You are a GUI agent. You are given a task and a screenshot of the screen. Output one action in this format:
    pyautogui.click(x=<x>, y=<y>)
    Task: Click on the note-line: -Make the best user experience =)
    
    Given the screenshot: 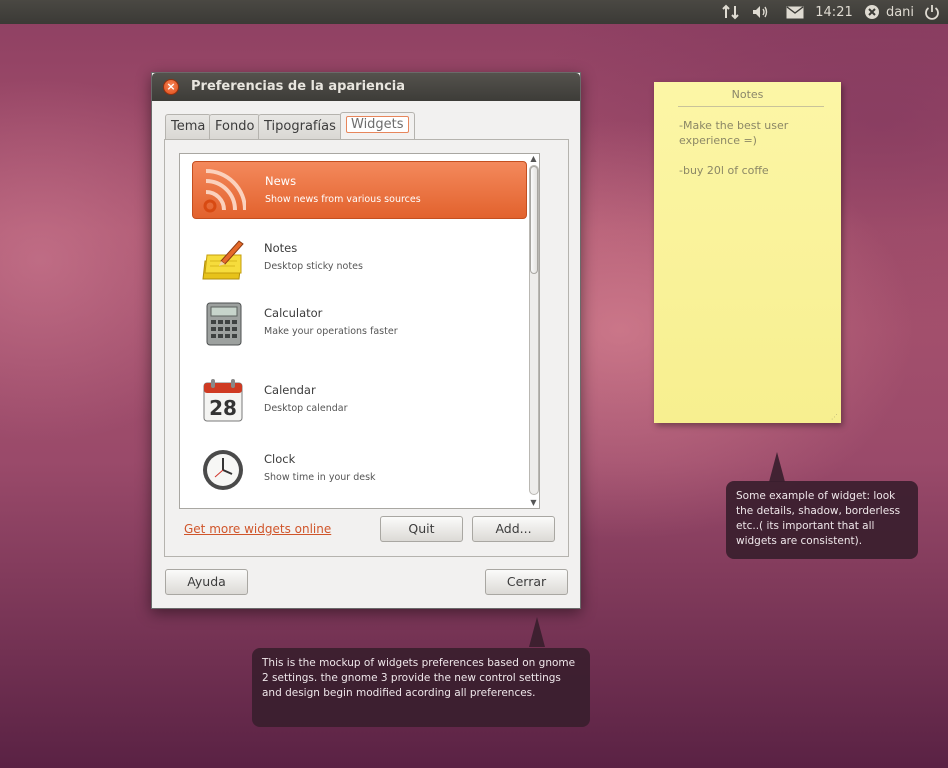 What is the action you would take?
    pyautogui.click(x=749, y=133)
    